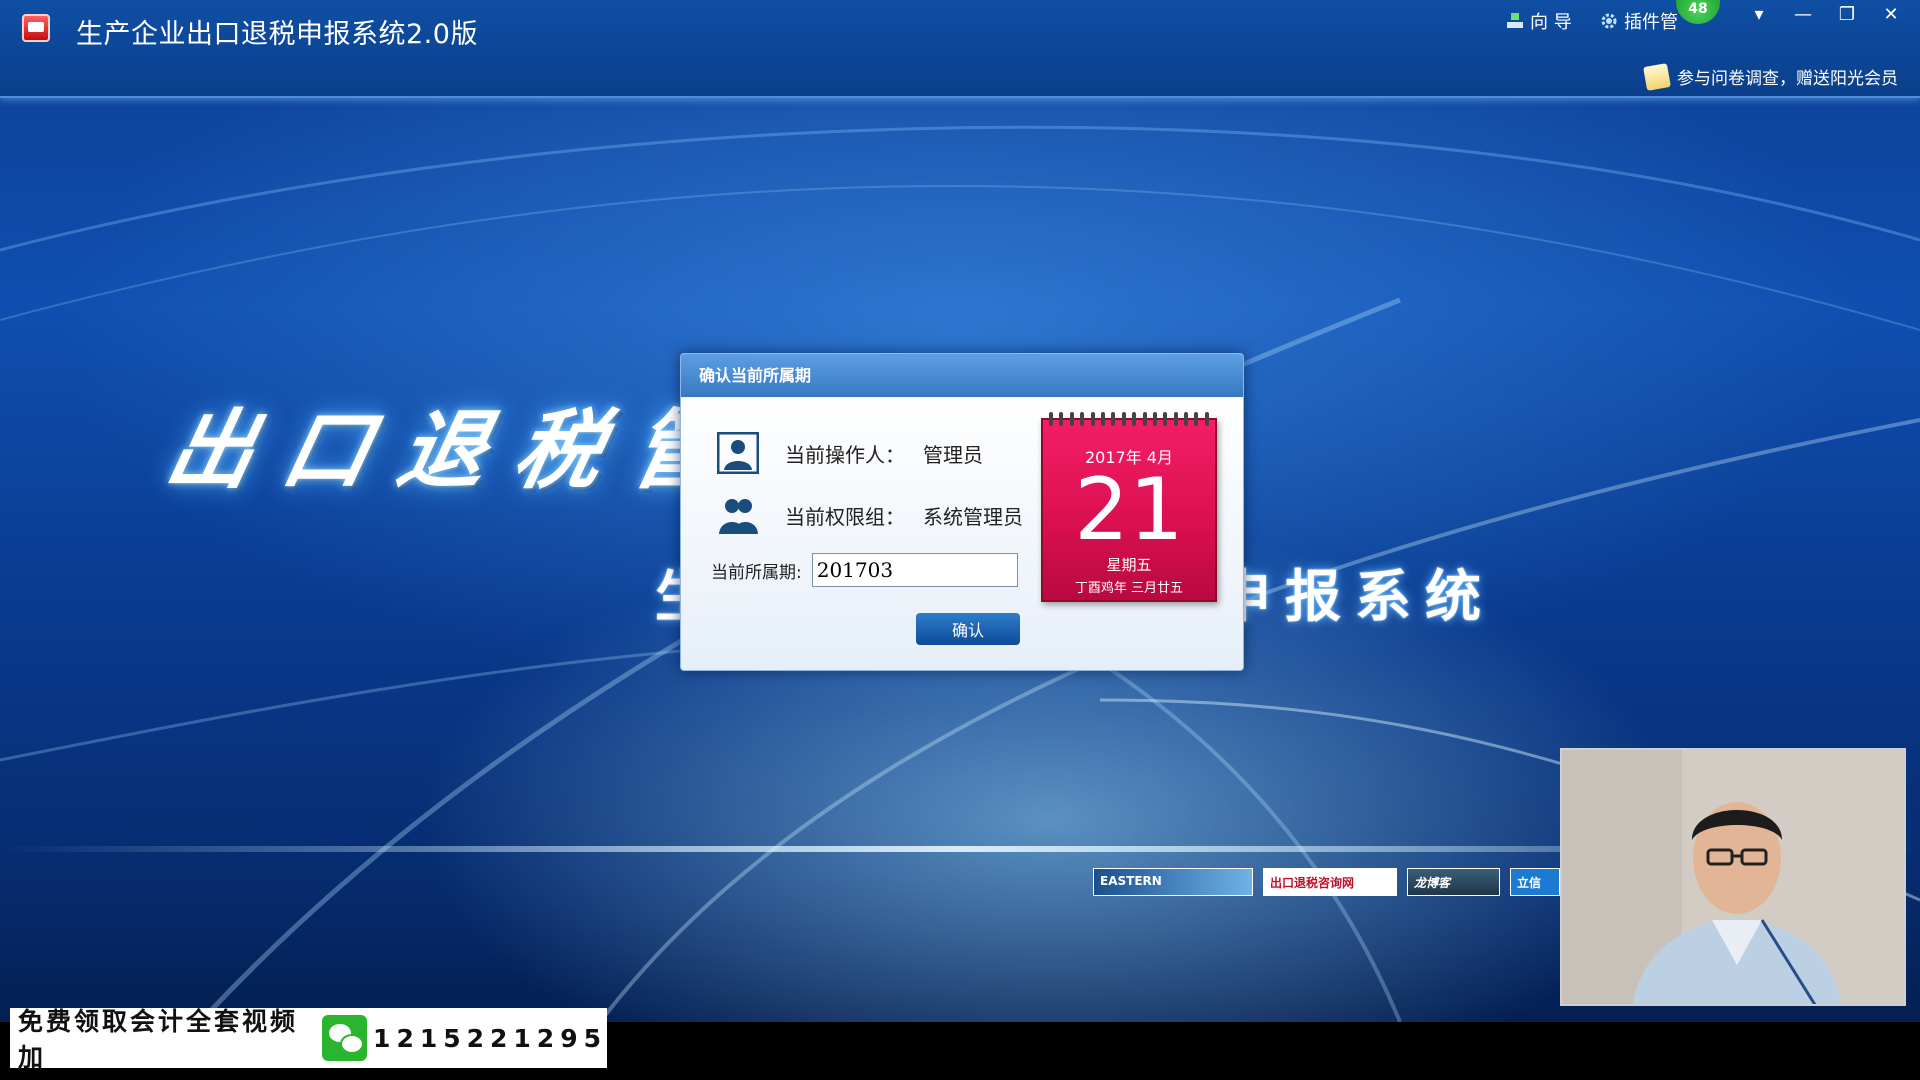 This screenshot has height=1080, width=1920. I want to click on period-input, so click(914, 570).